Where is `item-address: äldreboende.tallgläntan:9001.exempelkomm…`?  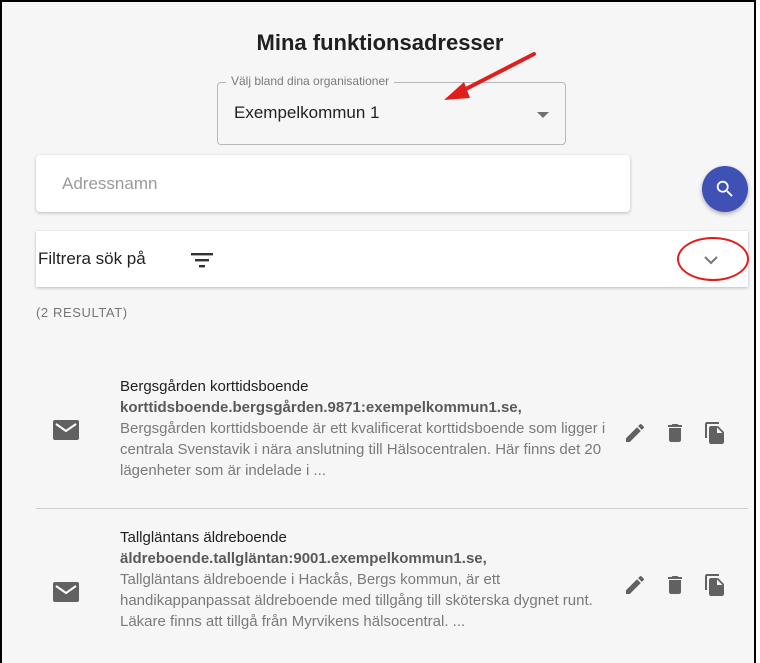 item-address: äldreboende.tallgläntan:9001.exempelkomm… is located at coordinates (303, 558).